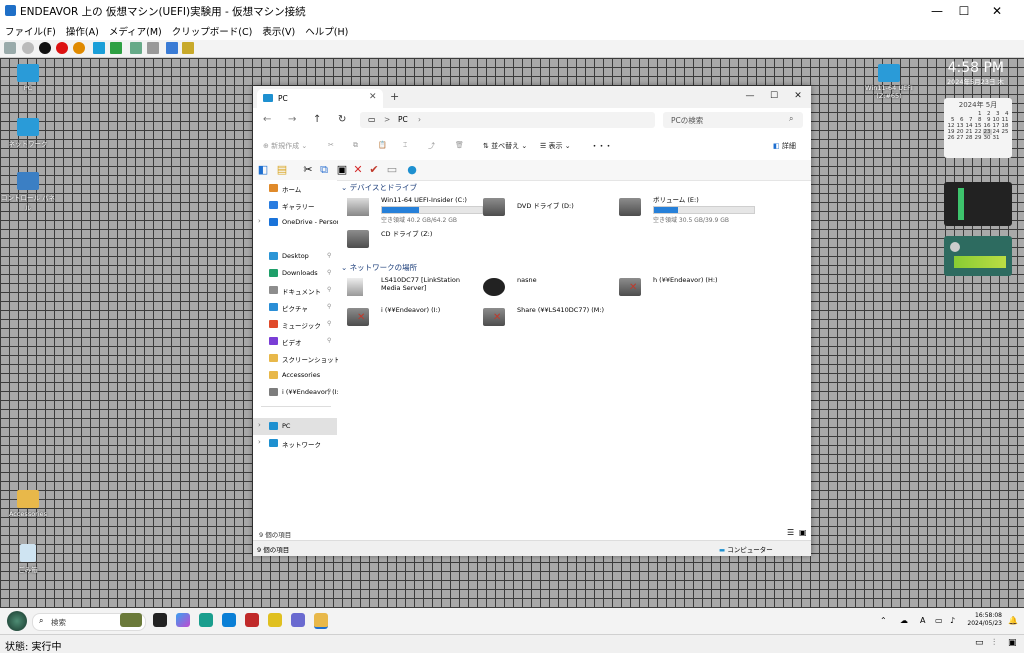 Image resolution: width=1024 pixels, height=653 pixels. What do you see at coordinates (206, 620) in the screenshot?
I see `edge-icon` at bounding box center [206, 620].